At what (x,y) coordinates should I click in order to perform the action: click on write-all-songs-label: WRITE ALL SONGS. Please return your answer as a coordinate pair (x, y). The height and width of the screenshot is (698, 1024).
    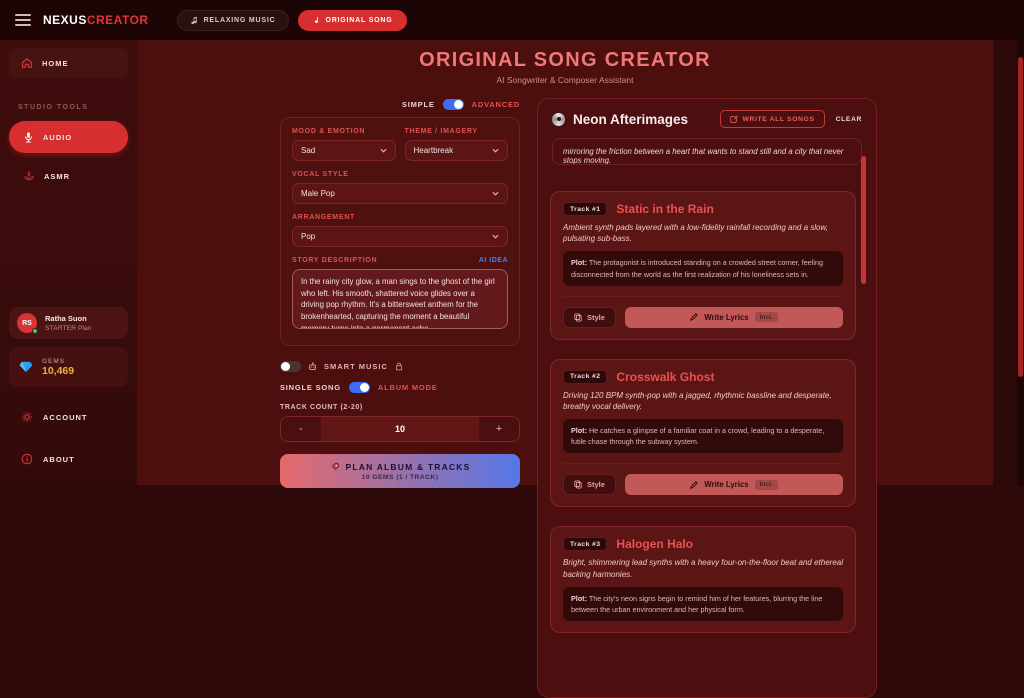
    Looking at the image, I should click on (778, 119).